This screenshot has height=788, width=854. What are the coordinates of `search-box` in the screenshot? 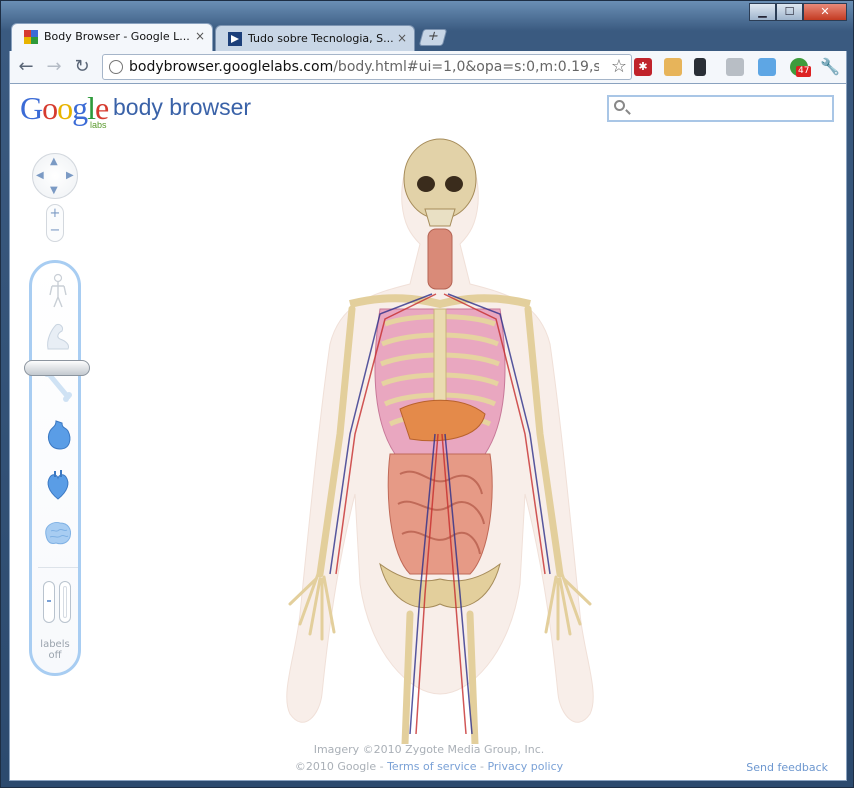 It's located at (720, 108).